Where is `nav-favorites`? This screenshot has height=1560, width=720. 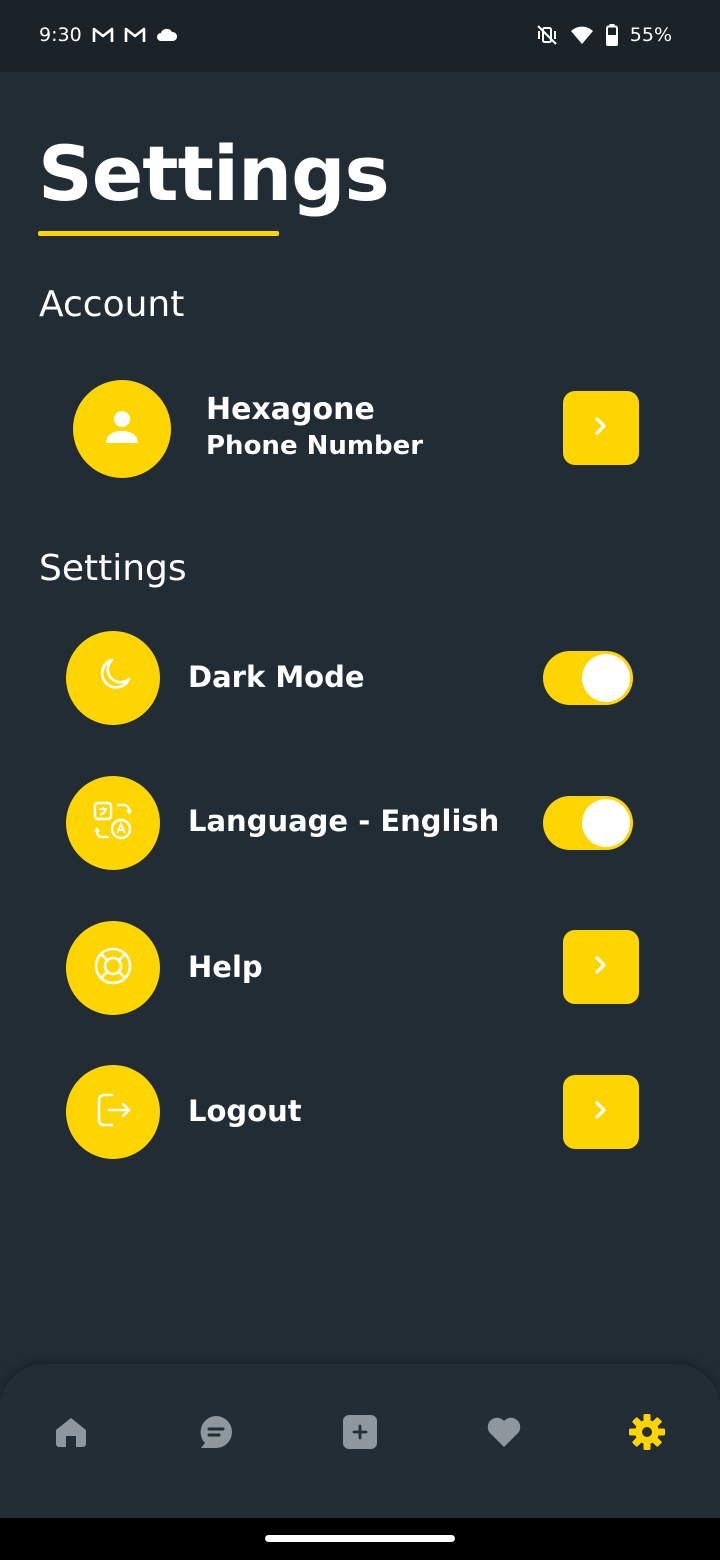
nav-favorites is located at coordinates (504, 1434).